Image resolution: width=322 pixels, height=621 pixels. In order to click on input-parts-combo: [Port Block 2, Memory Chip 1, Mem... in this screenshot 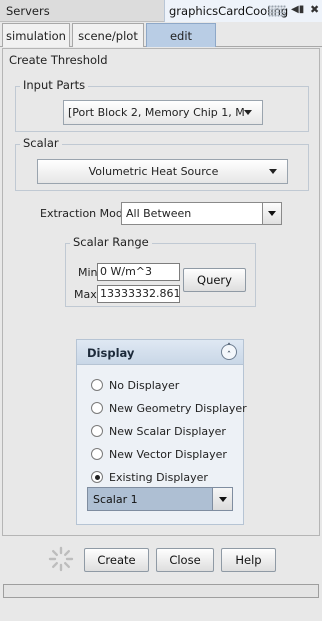, I will do `click(163, 112)`.